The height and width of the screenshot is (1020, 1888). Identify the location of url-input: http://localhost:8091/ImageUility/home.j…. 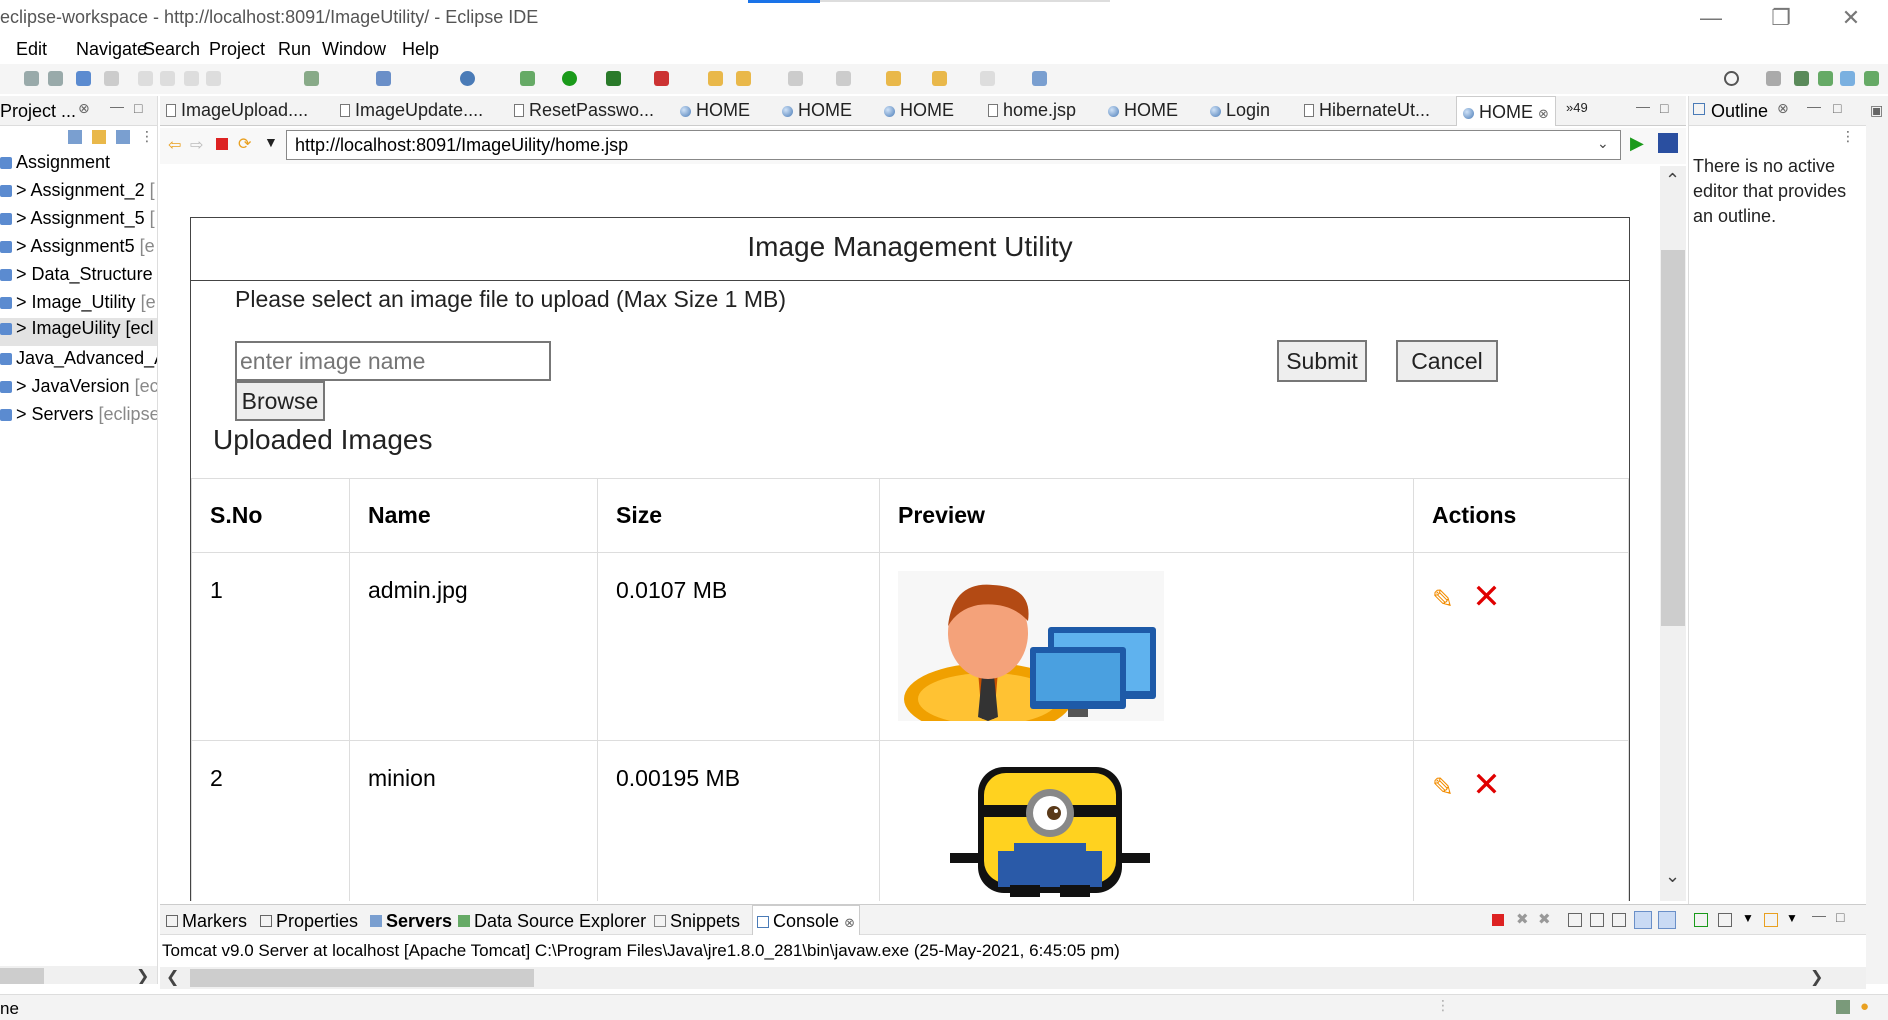
(953, 145).